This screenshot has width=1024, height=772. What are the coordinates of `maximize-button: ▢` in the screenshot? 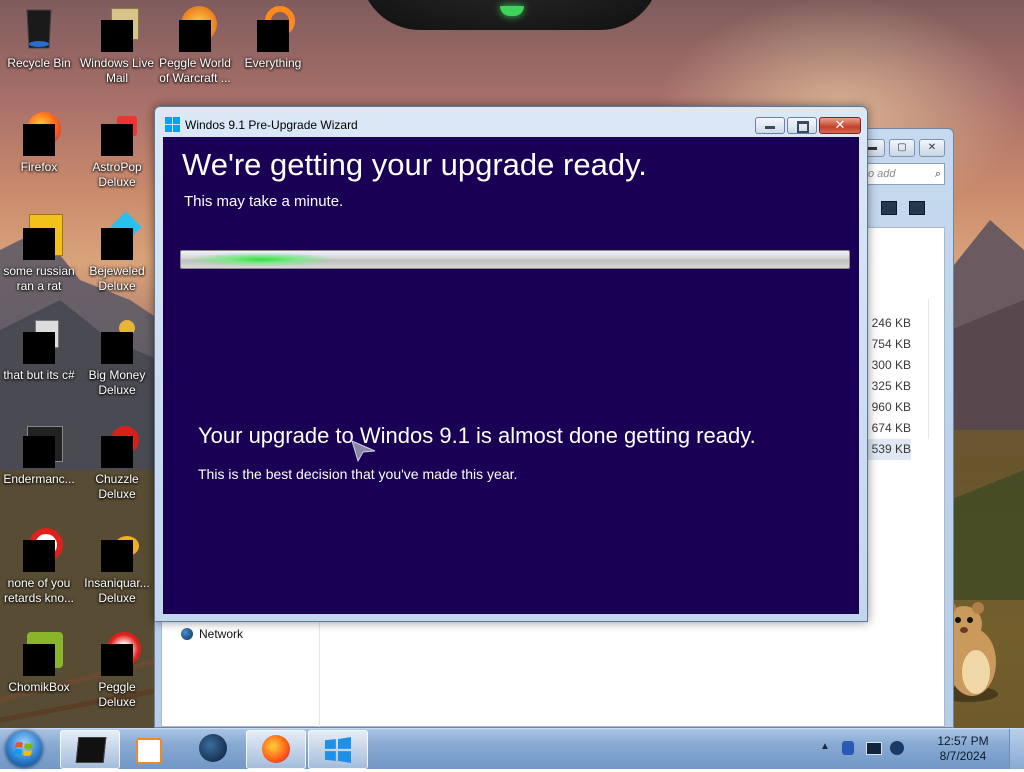 It's located at (902, 148).